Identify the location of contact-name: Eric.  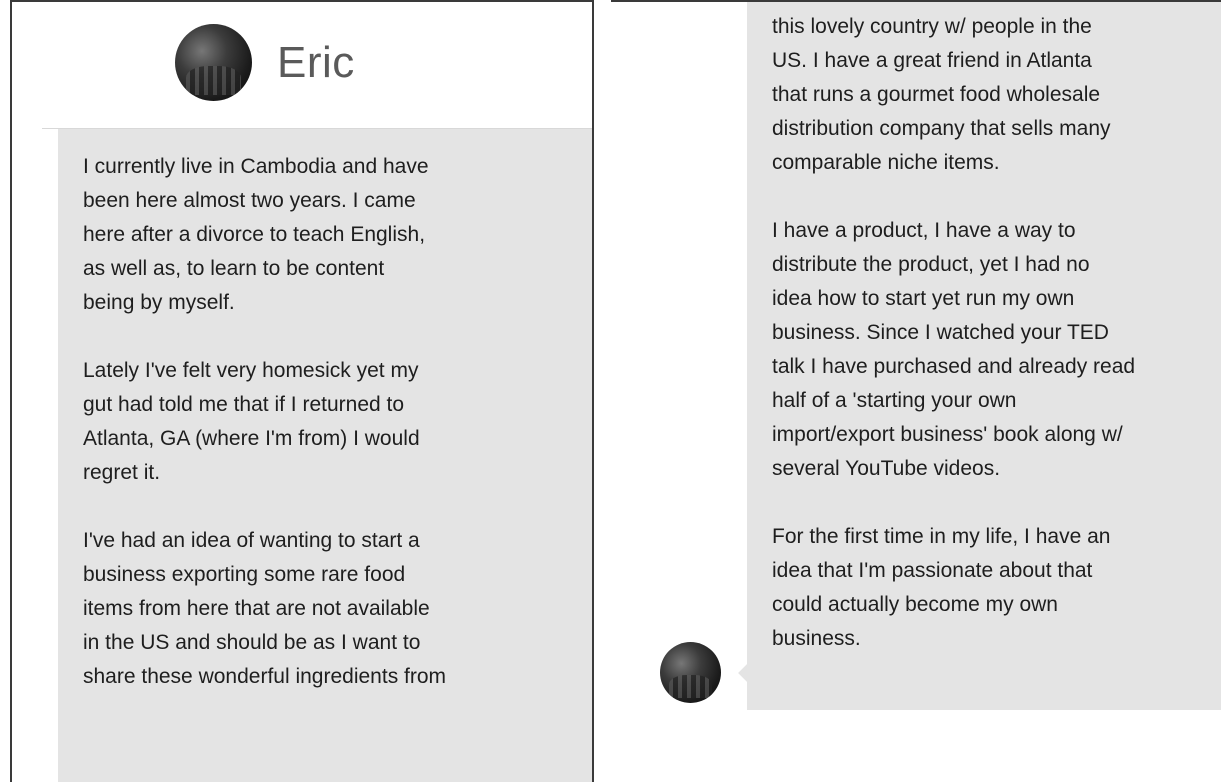
(316, 63).